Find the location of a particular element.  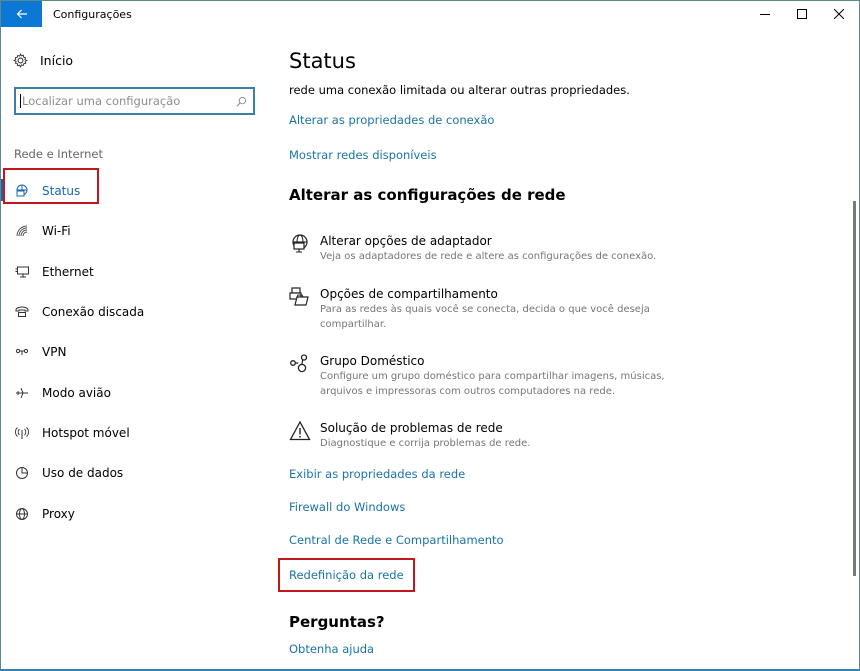

windows-firewall-link: Firewall do Windows is located at coordinates (347, 507).